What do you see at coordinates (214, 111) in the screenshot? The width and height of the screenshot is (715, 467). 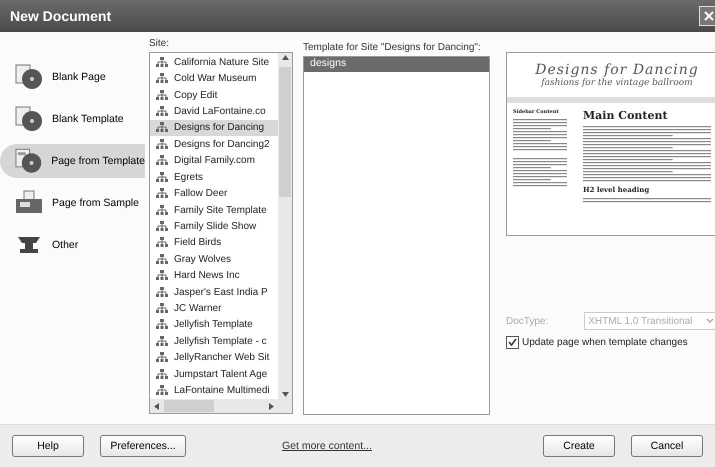 I see `site-item: David LaFontaine.co` at bounding box center [214, 111].